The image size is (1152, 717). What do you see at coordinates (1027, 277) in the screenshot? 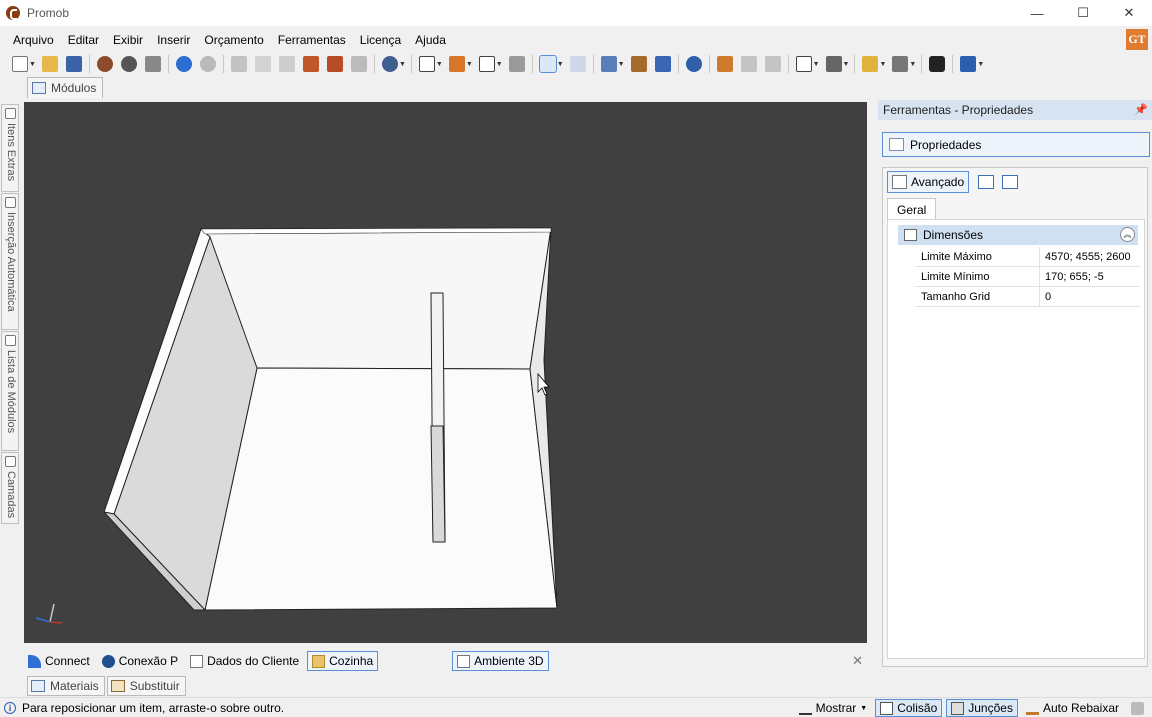
I see `property-row: Limite Mínimo 170; 655; -5` at bounding box center [1027, 277].